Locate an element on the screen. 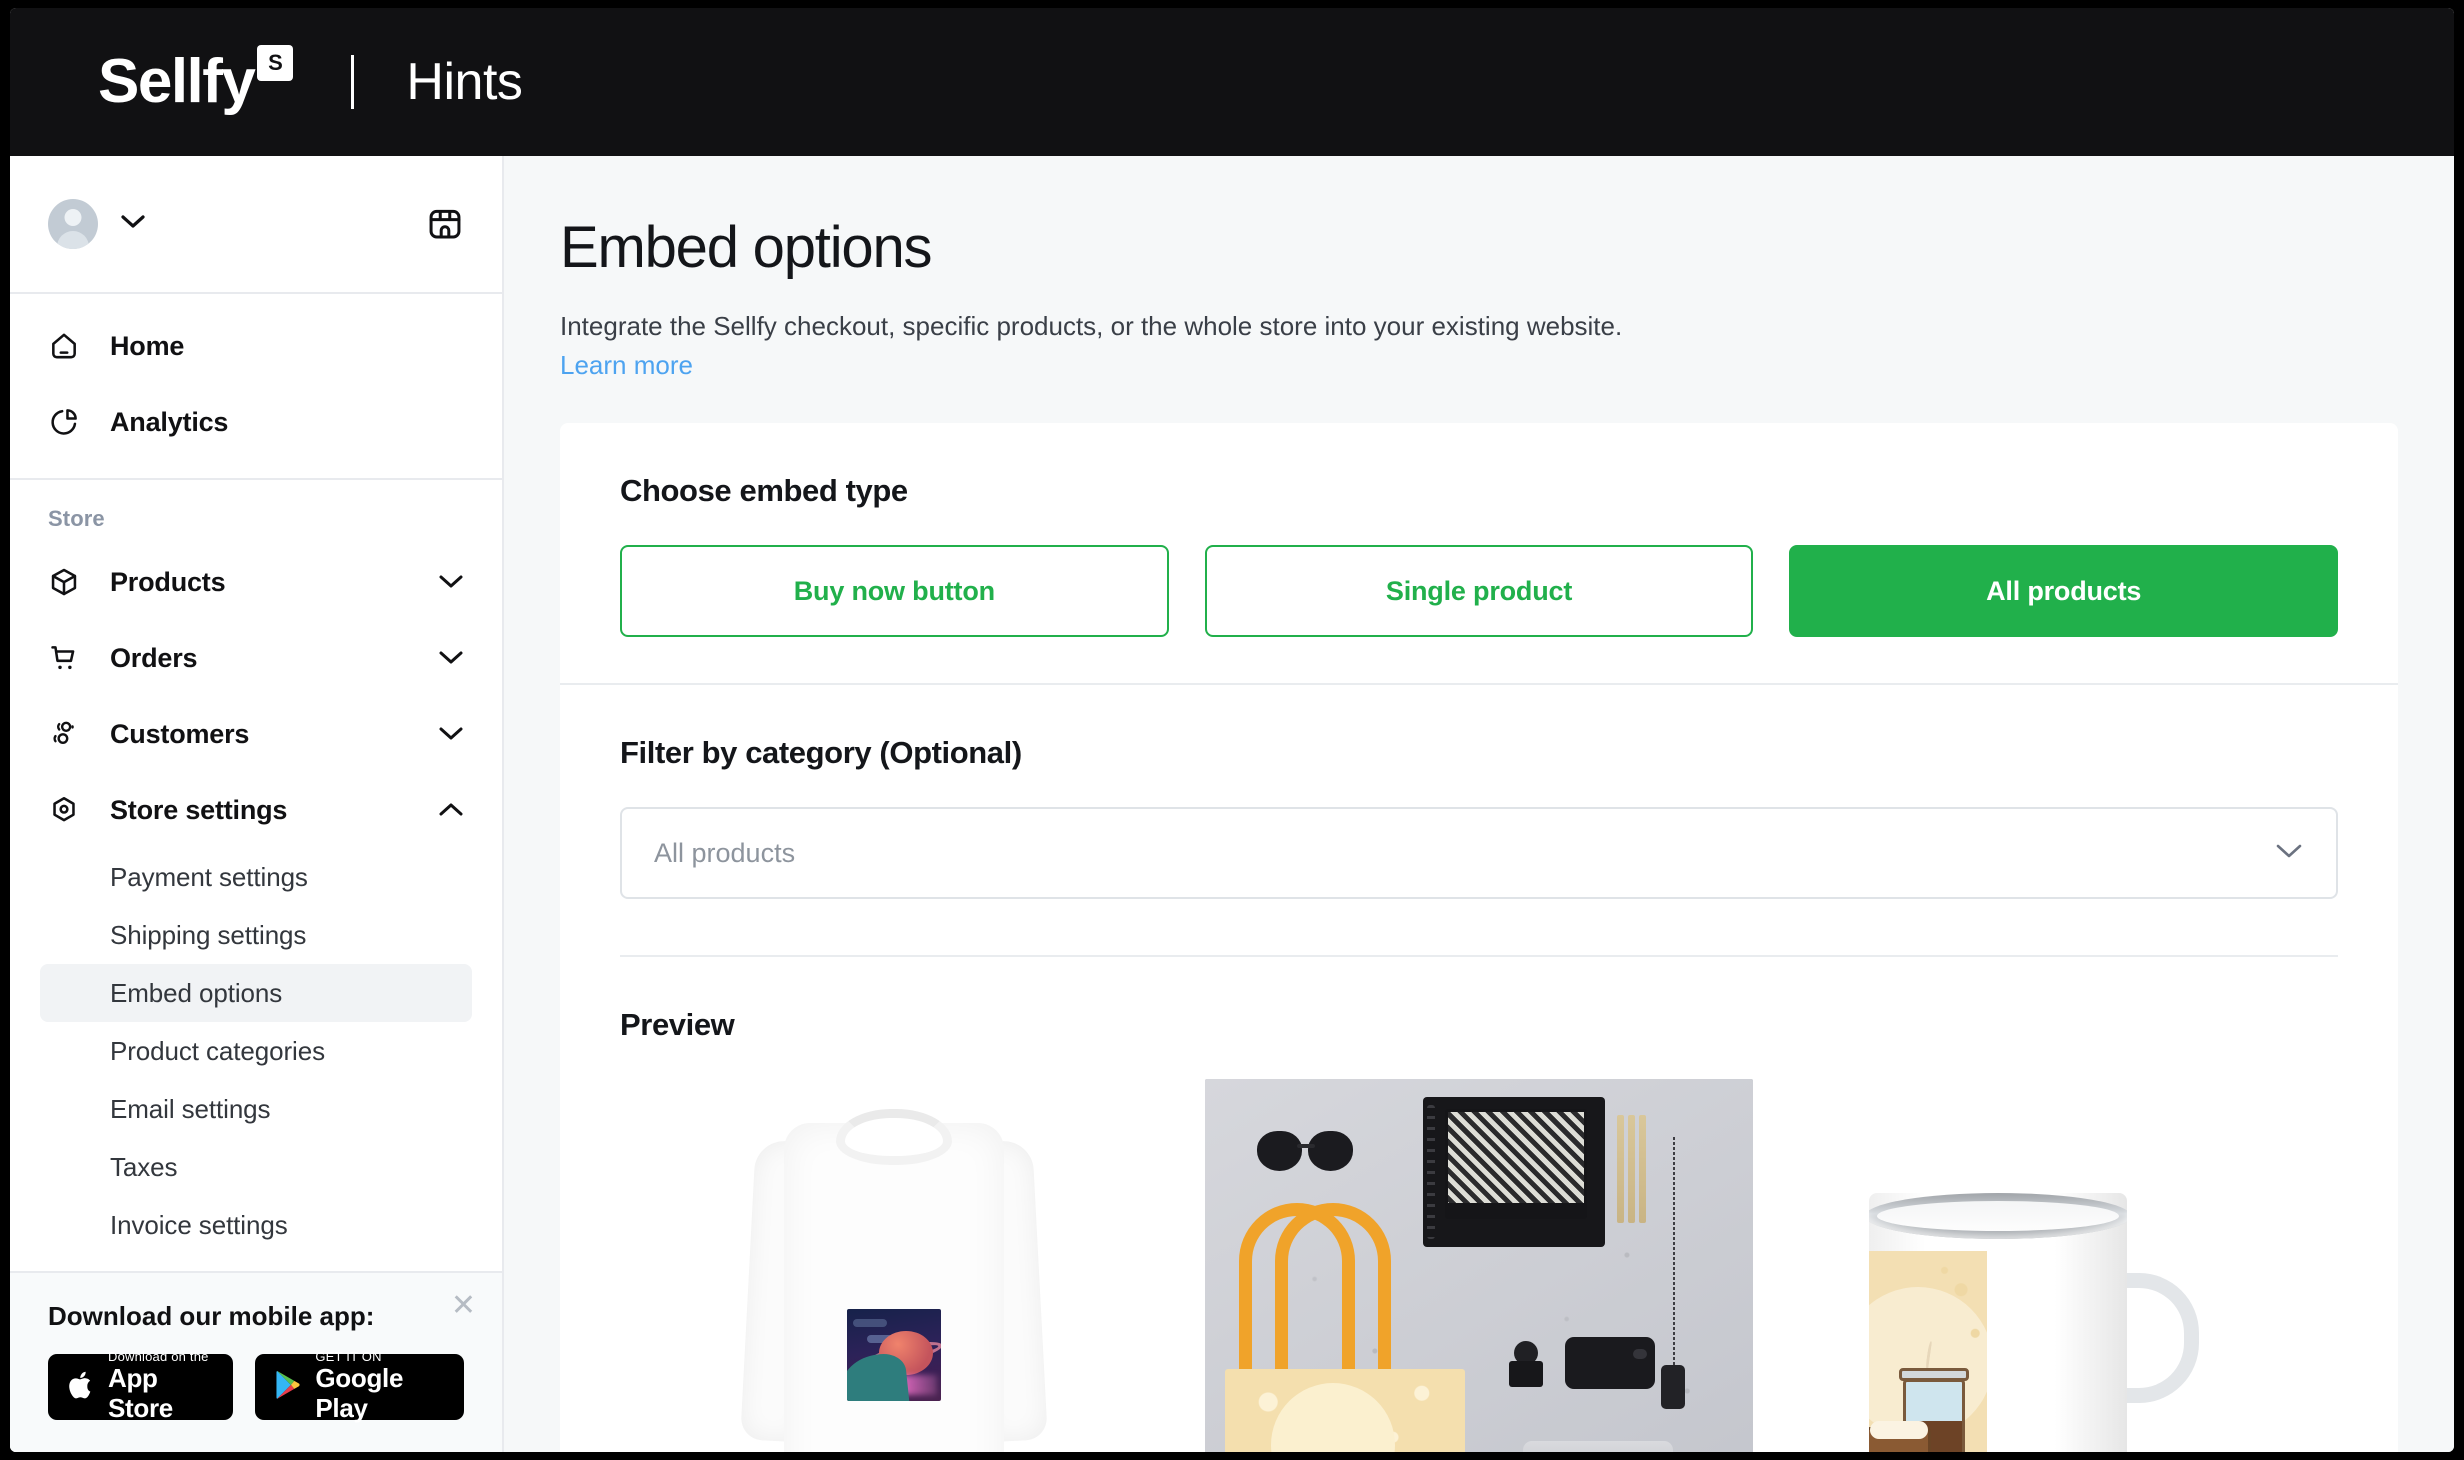 The width and height of the screenshot is (2464, 1460). tote-bag-flatlay-product-image is located at coordinates (1479, 1265).